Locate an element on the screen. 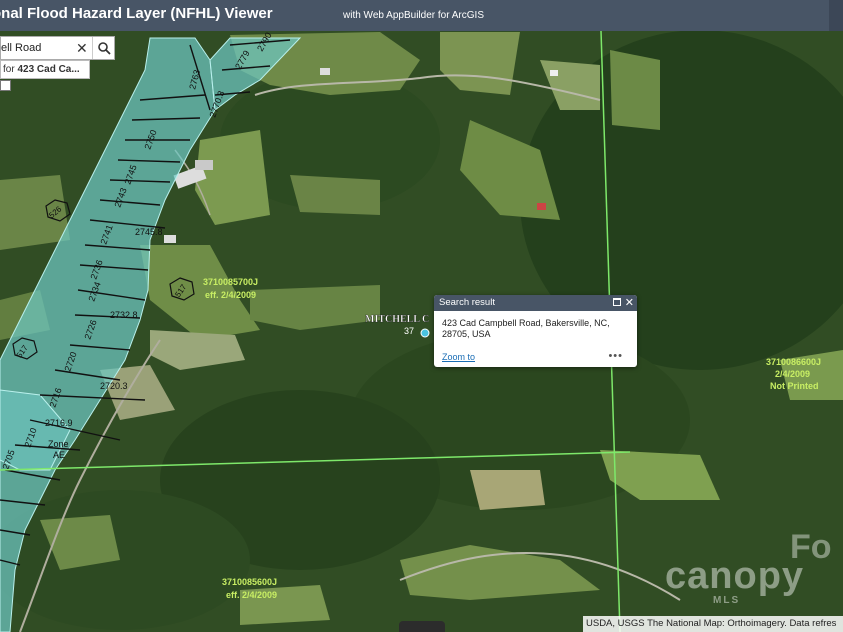 The height and width of the screenshot is (632, 843). suggestion-prefix: for is located at coordinates (10, 69).